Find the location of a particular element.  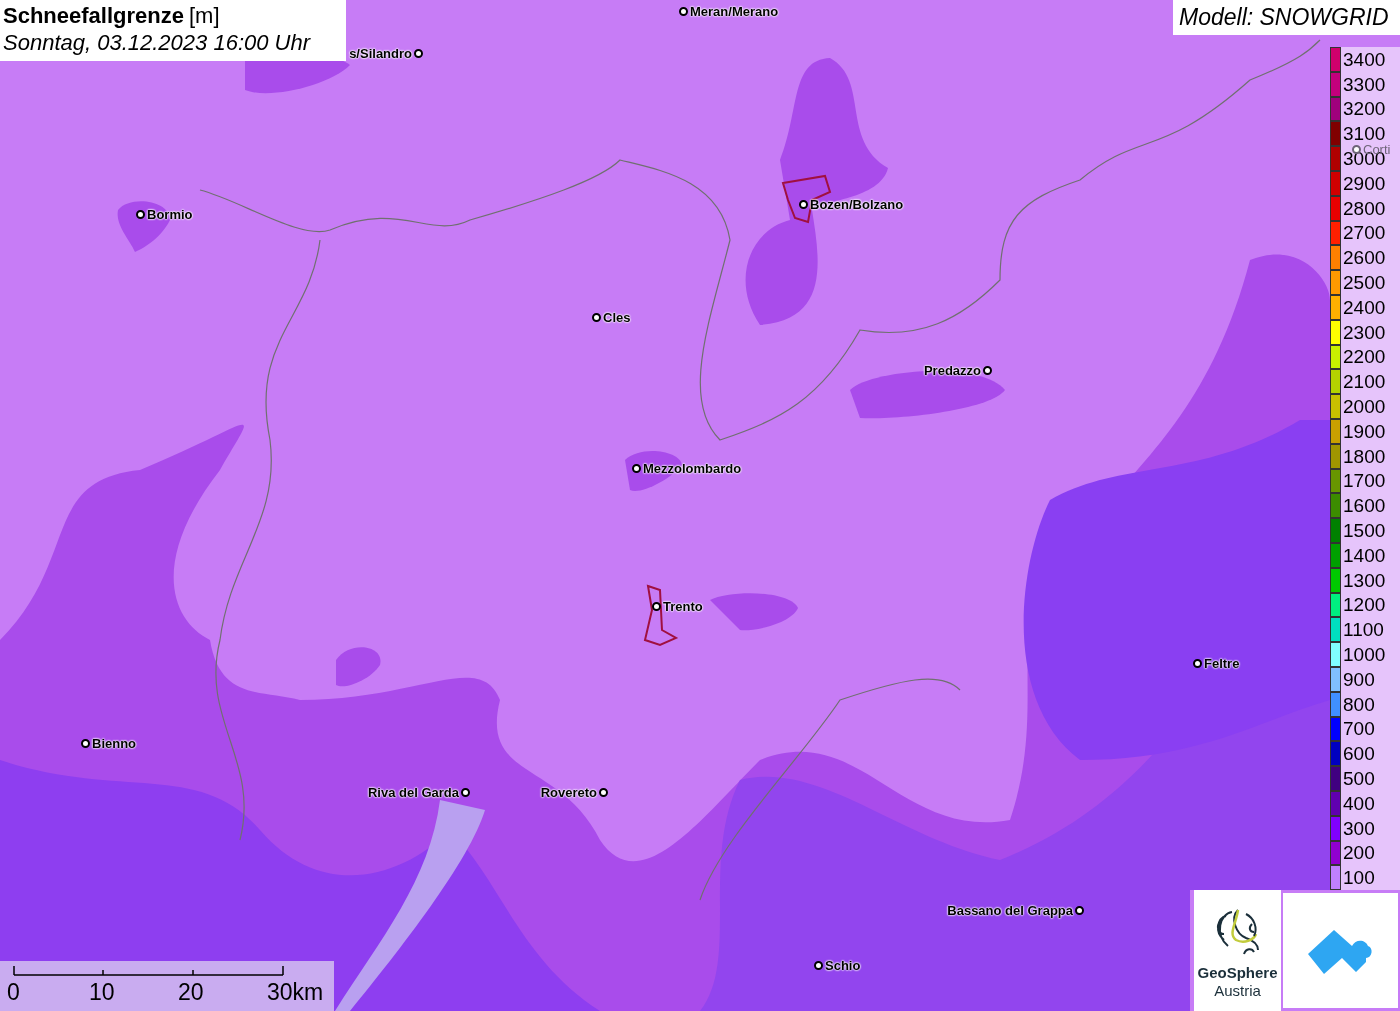

legend-label: 3300 is located at coordinates (1364, 84).